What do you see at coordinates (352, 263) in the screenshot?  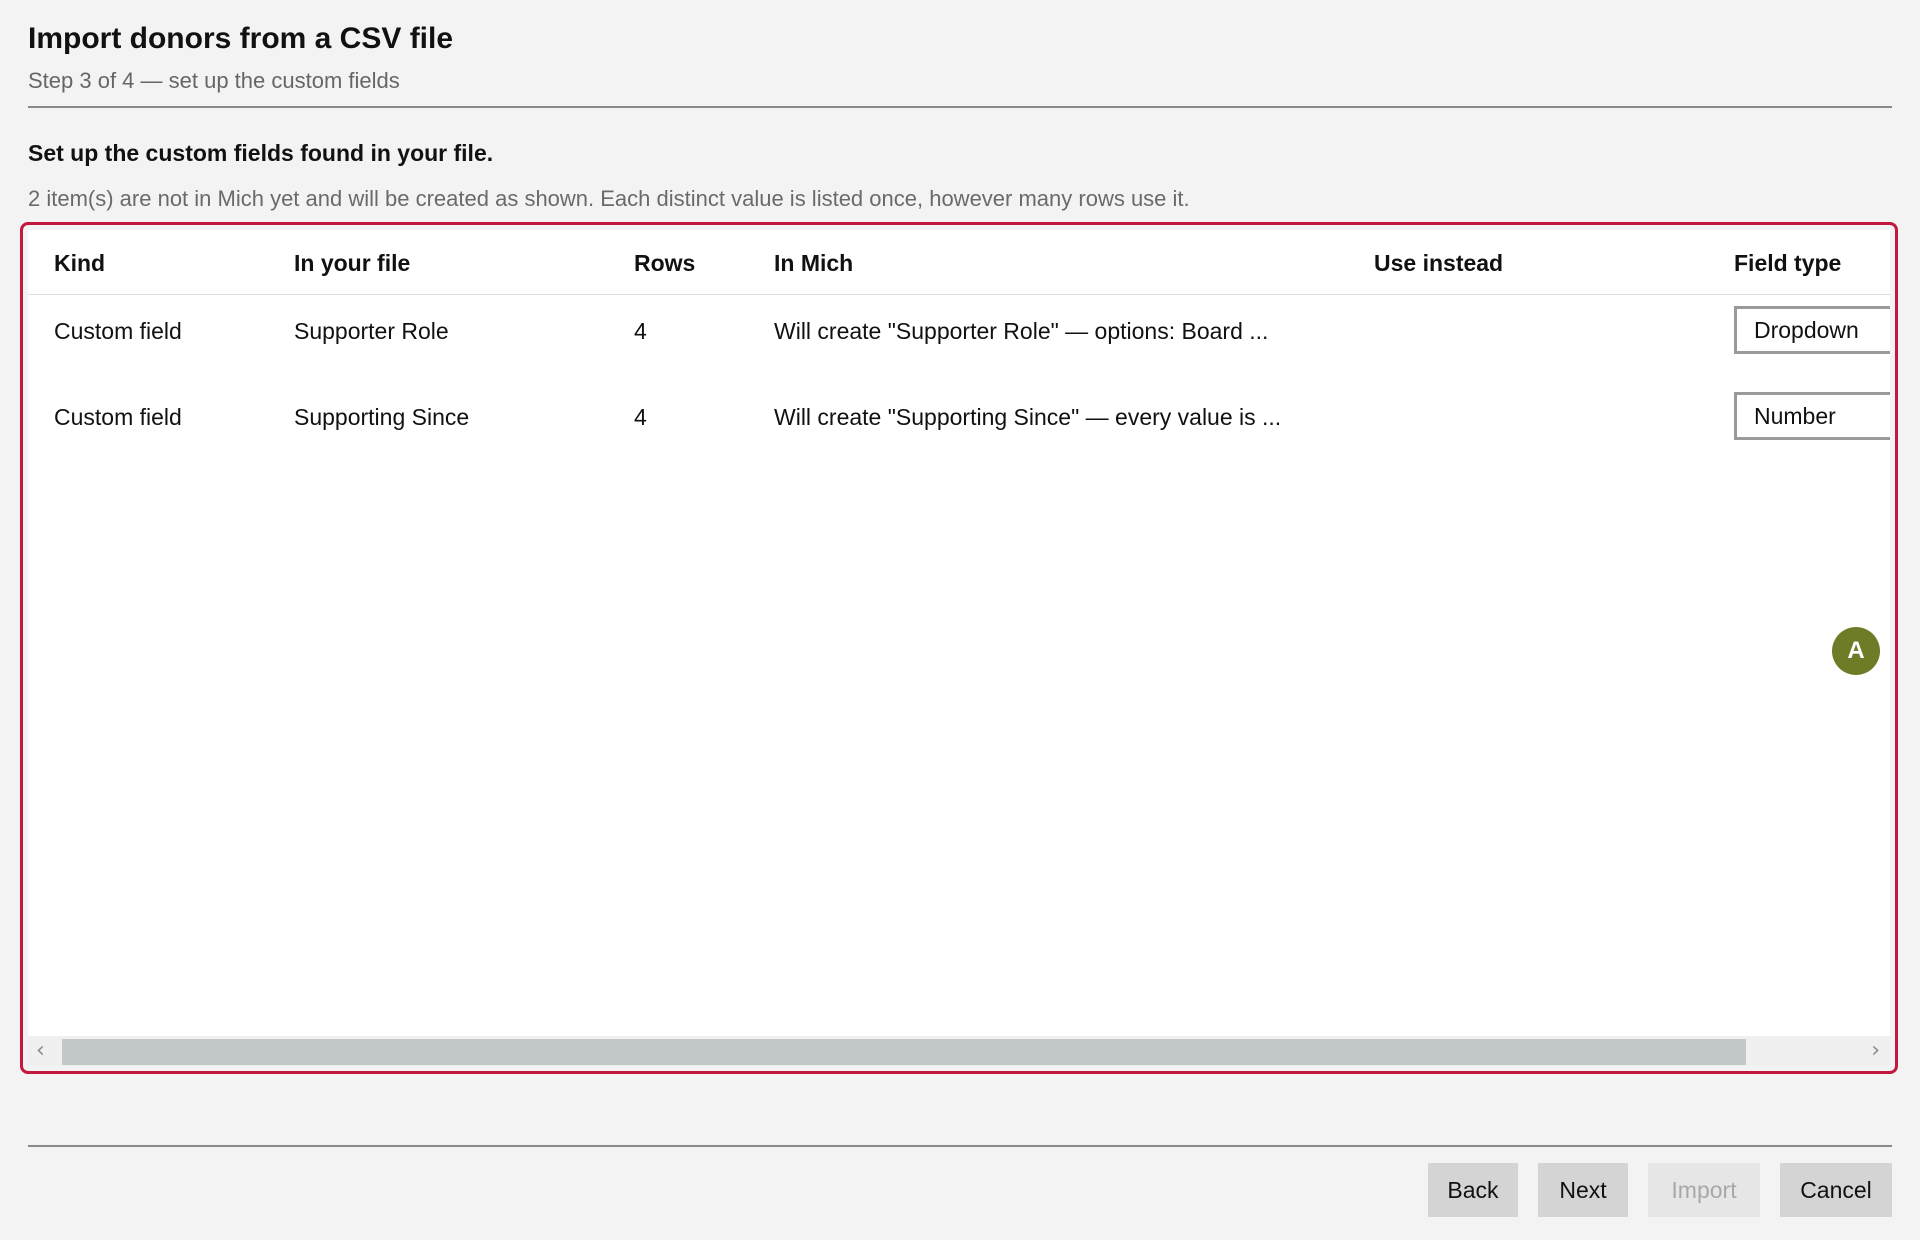 I see `column-header-in-your-file: In your file` at bounding box center [352, 263].